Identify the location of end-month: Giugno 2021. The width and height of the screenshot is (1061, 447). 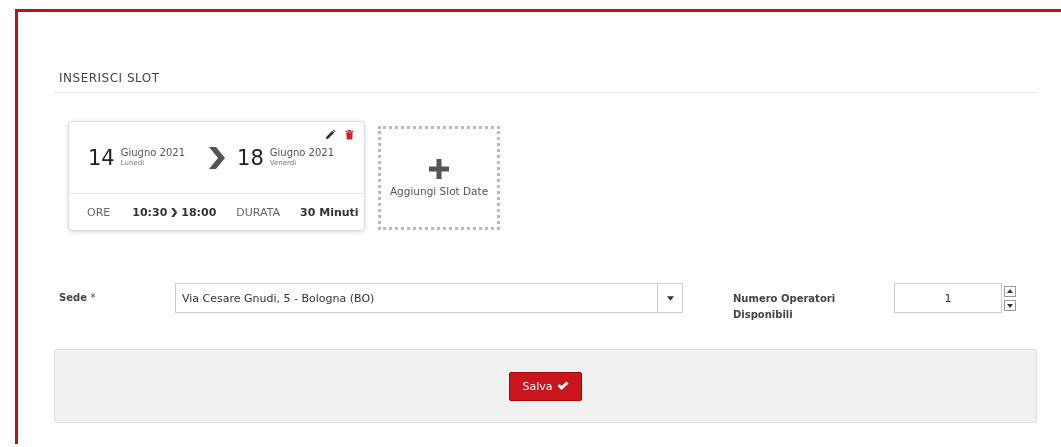
(302, 152).